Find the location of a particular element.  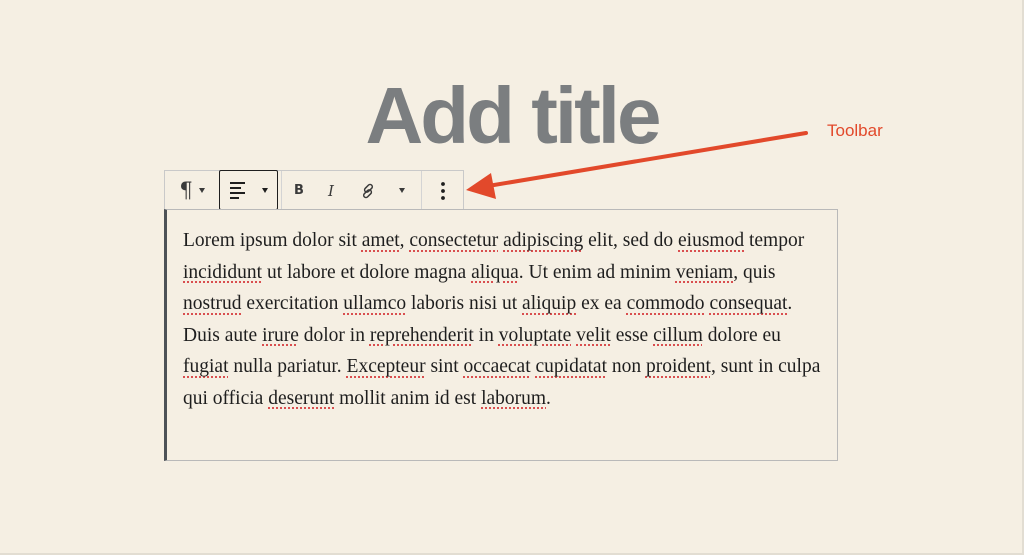

spellcheck-flagged-word: consequat is located at coordinates (748, 303).